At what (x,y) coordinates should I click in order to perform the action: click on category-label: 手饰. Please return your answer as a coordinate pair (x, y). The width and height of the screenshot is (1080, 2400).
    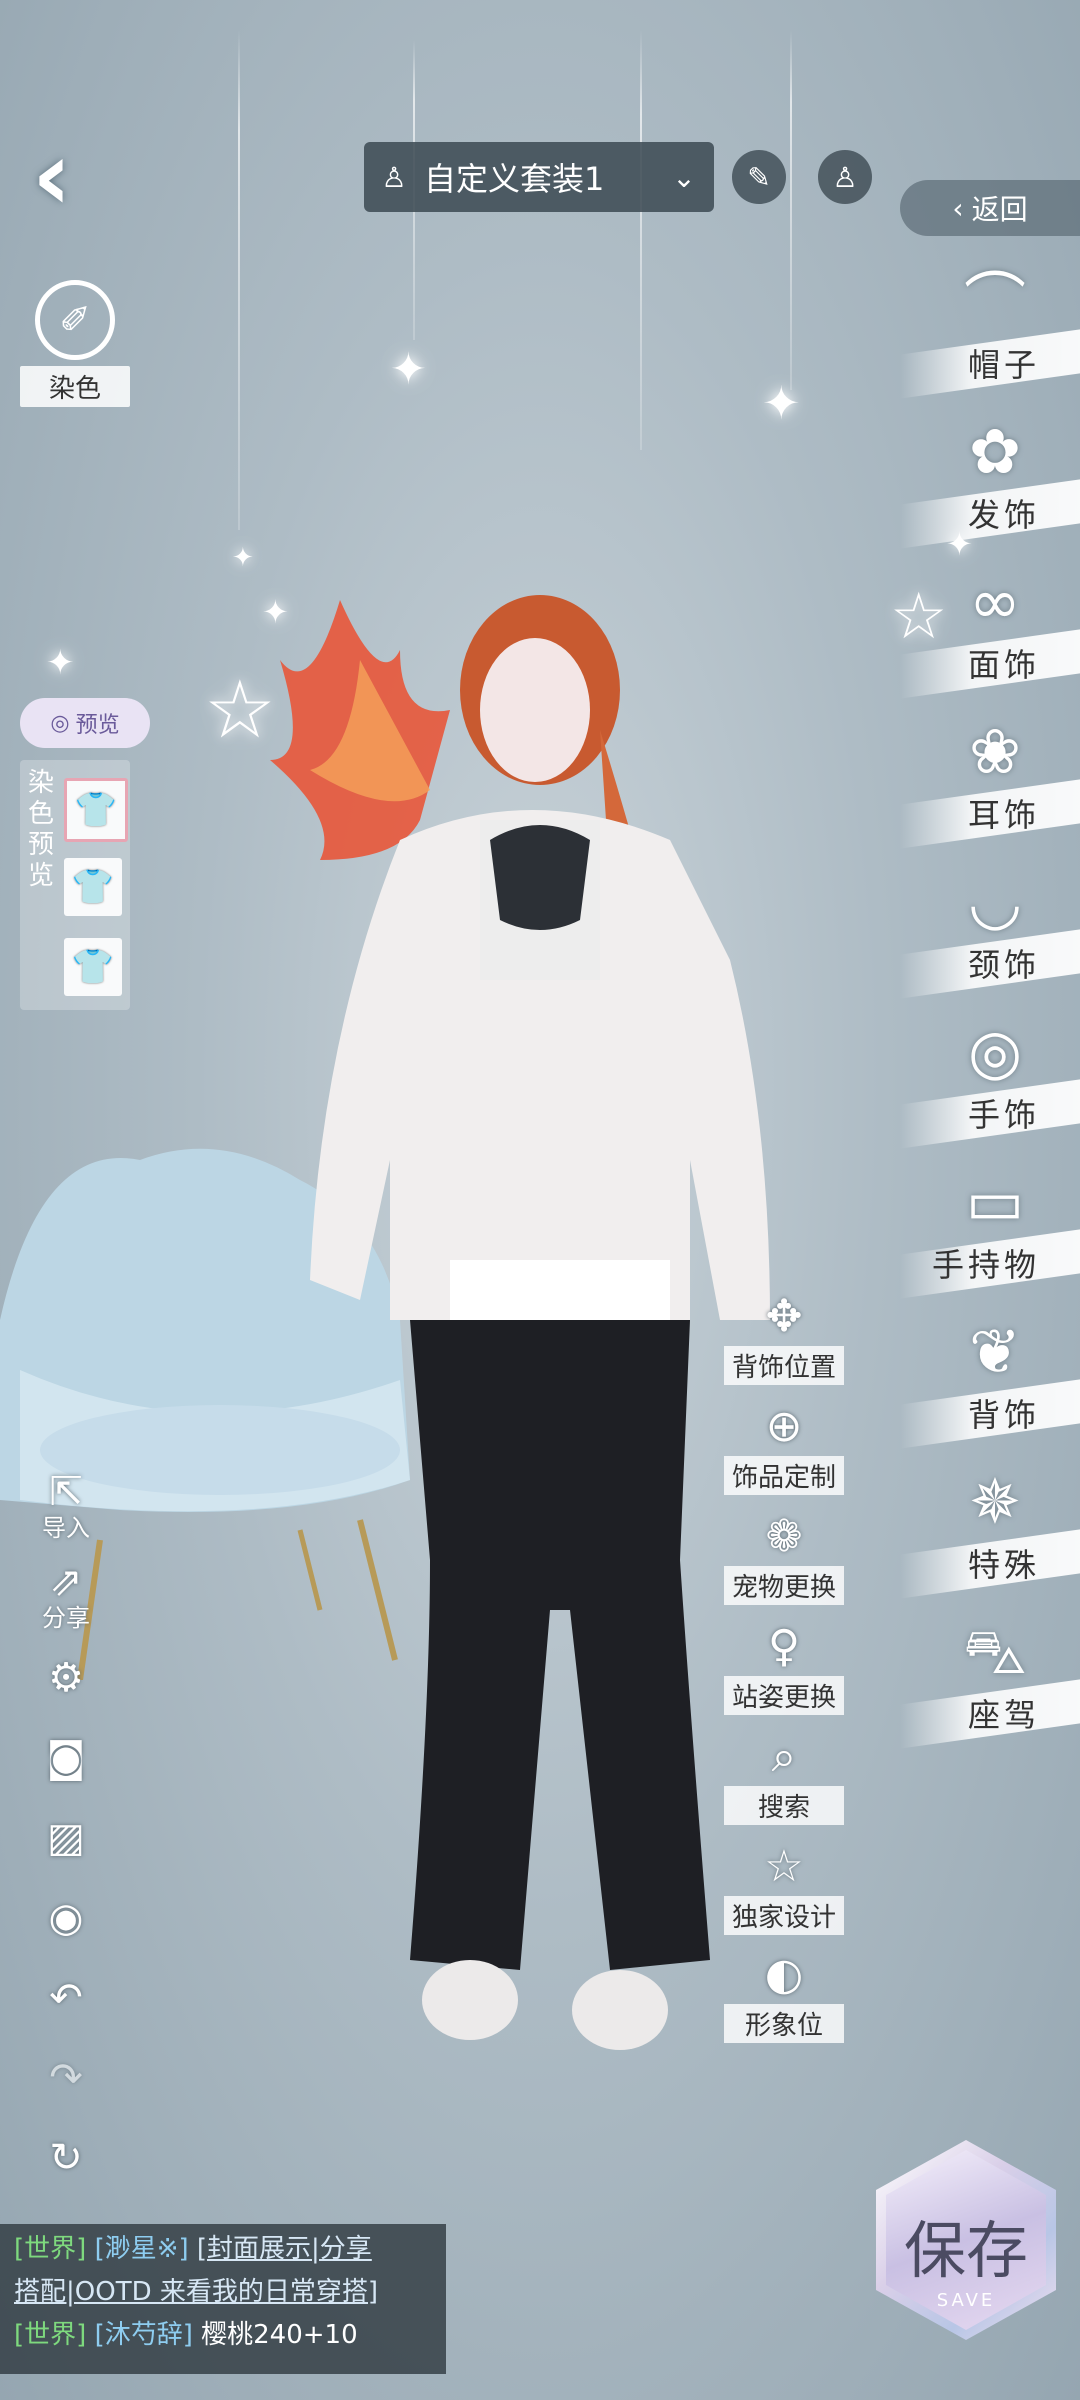
    Looking at the image, I should click on (1003, 1115).